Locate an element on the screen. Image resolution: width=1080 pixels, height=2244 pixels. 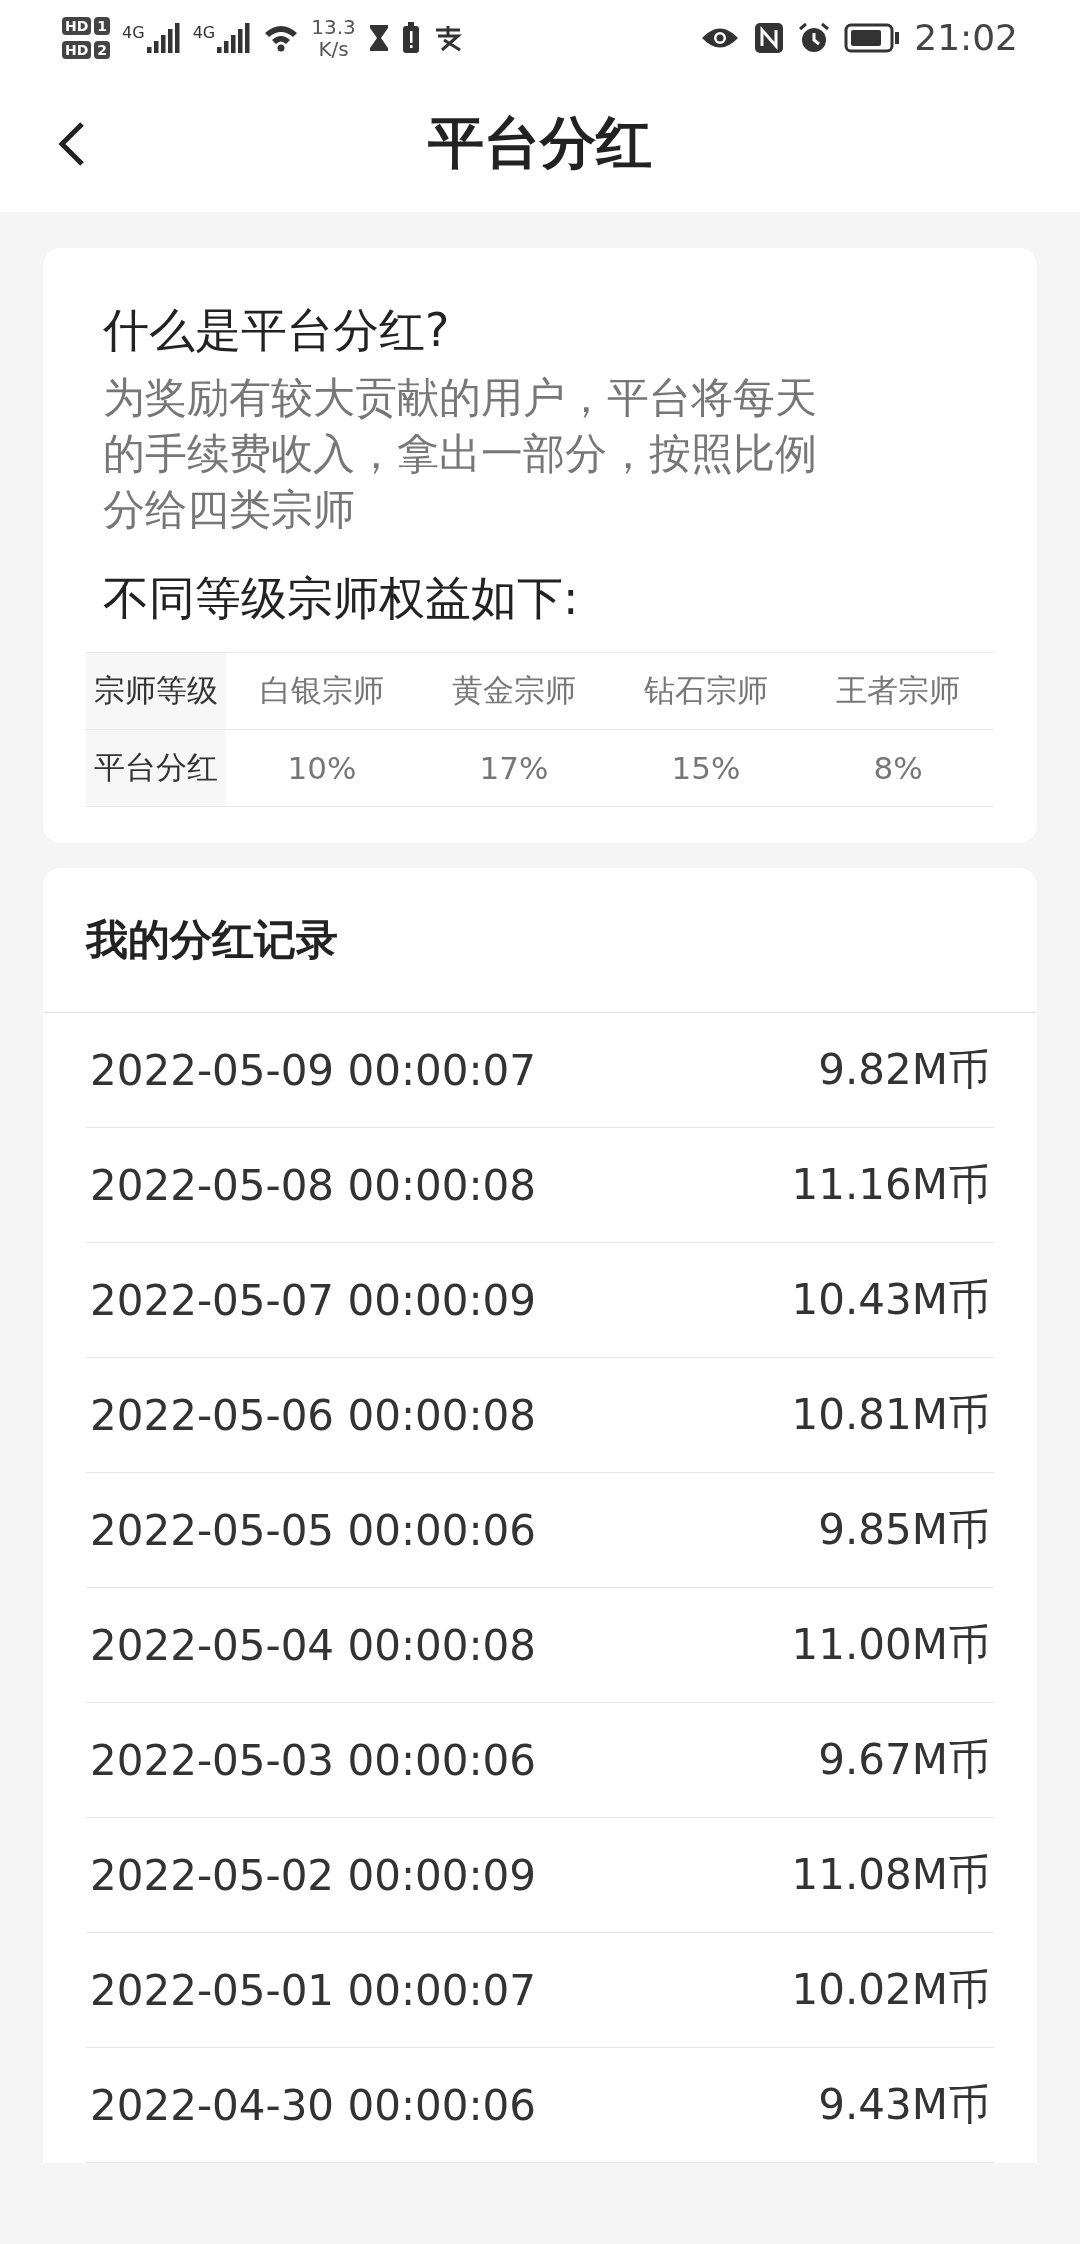
record-amount: 9.43M币 is located at coordinates (904, 2105).